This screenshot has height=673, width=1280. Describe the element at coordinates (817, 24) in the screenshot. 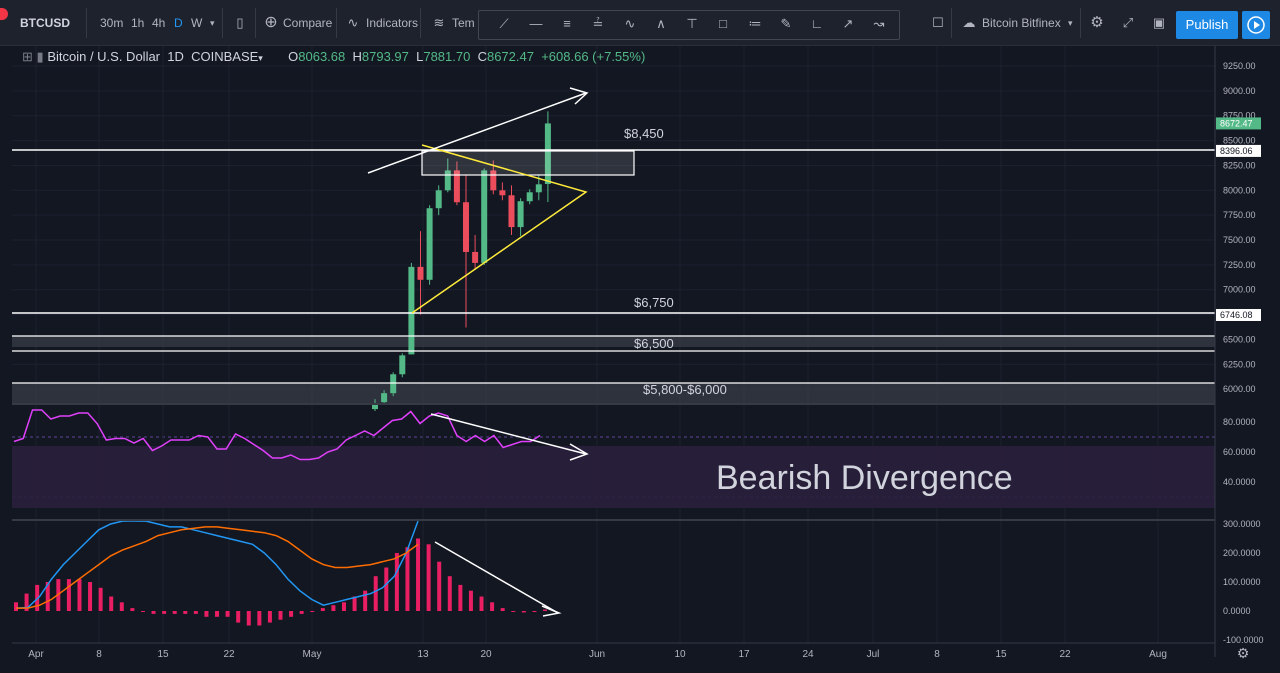

I see `gann-fan-icon: ∟` at that location.